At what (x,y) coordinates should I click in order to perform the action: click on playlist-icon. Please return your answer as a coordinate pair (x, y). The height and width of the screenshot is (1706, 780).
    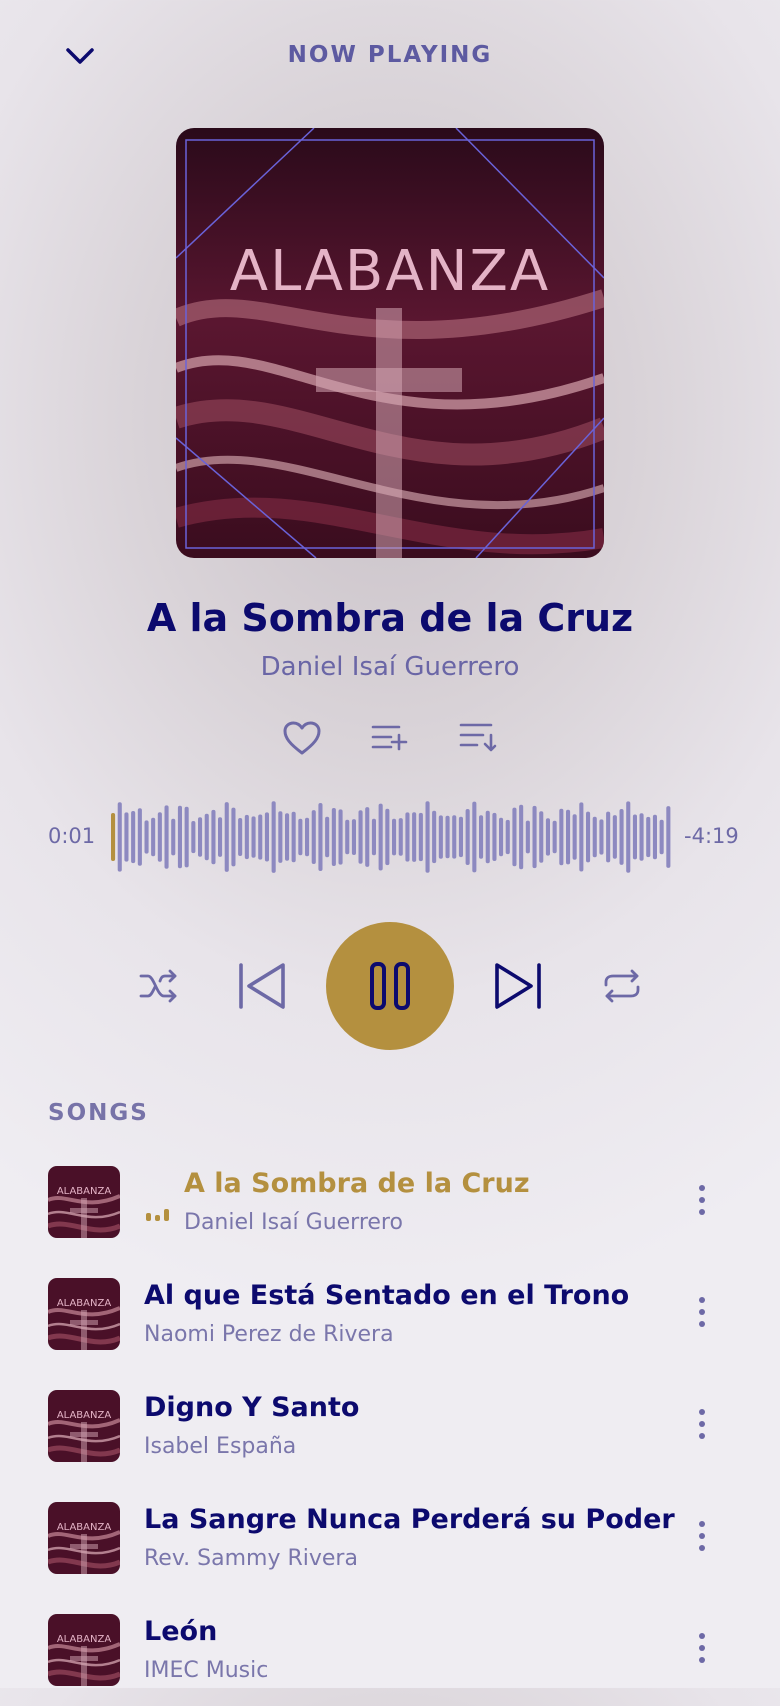
    Looking at the image, I should click on (478, 737).